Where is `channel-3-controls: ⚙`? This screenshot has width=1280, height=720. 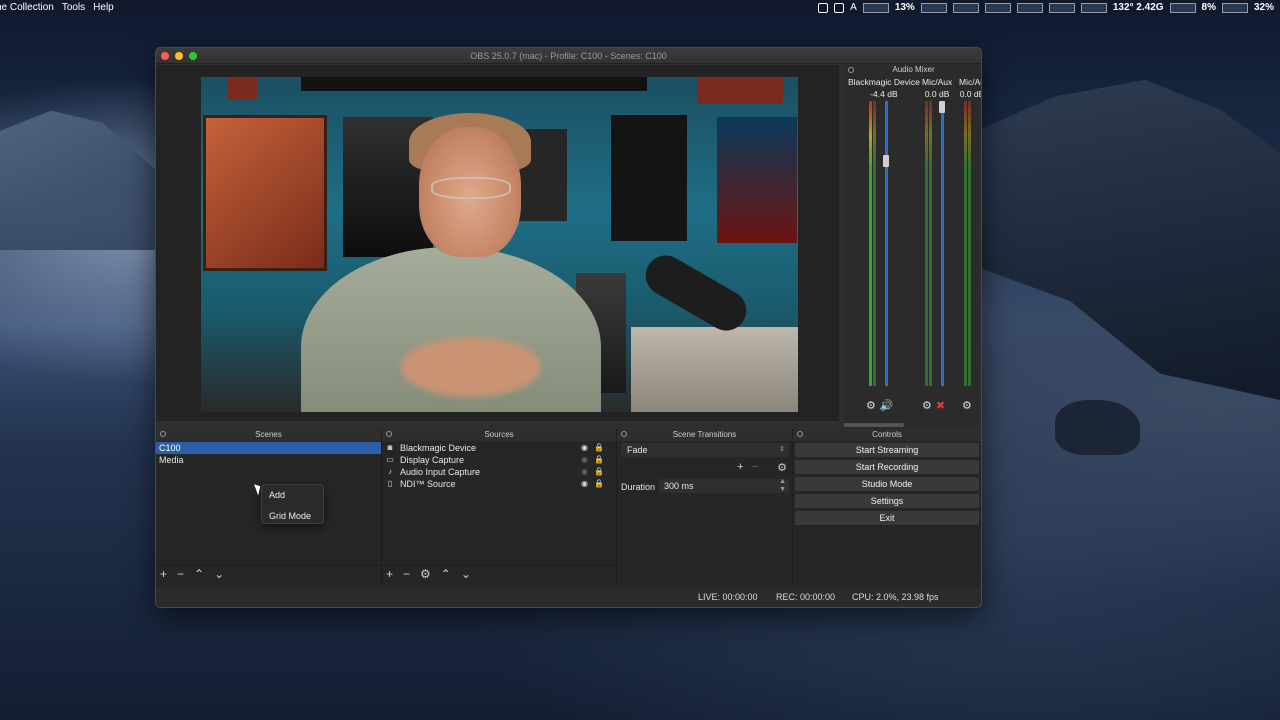 channel-3-controls: ⚙ is located at coordinates (967, 405).